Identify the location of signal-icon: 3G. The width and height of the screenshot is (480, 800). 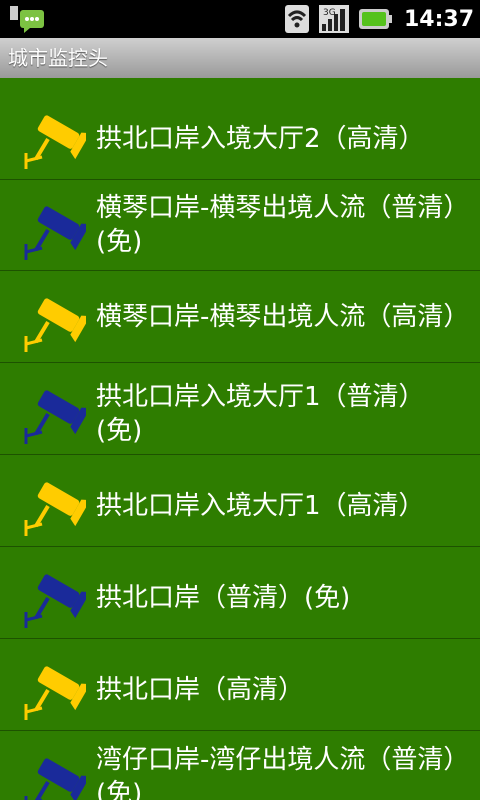
(333, 19).